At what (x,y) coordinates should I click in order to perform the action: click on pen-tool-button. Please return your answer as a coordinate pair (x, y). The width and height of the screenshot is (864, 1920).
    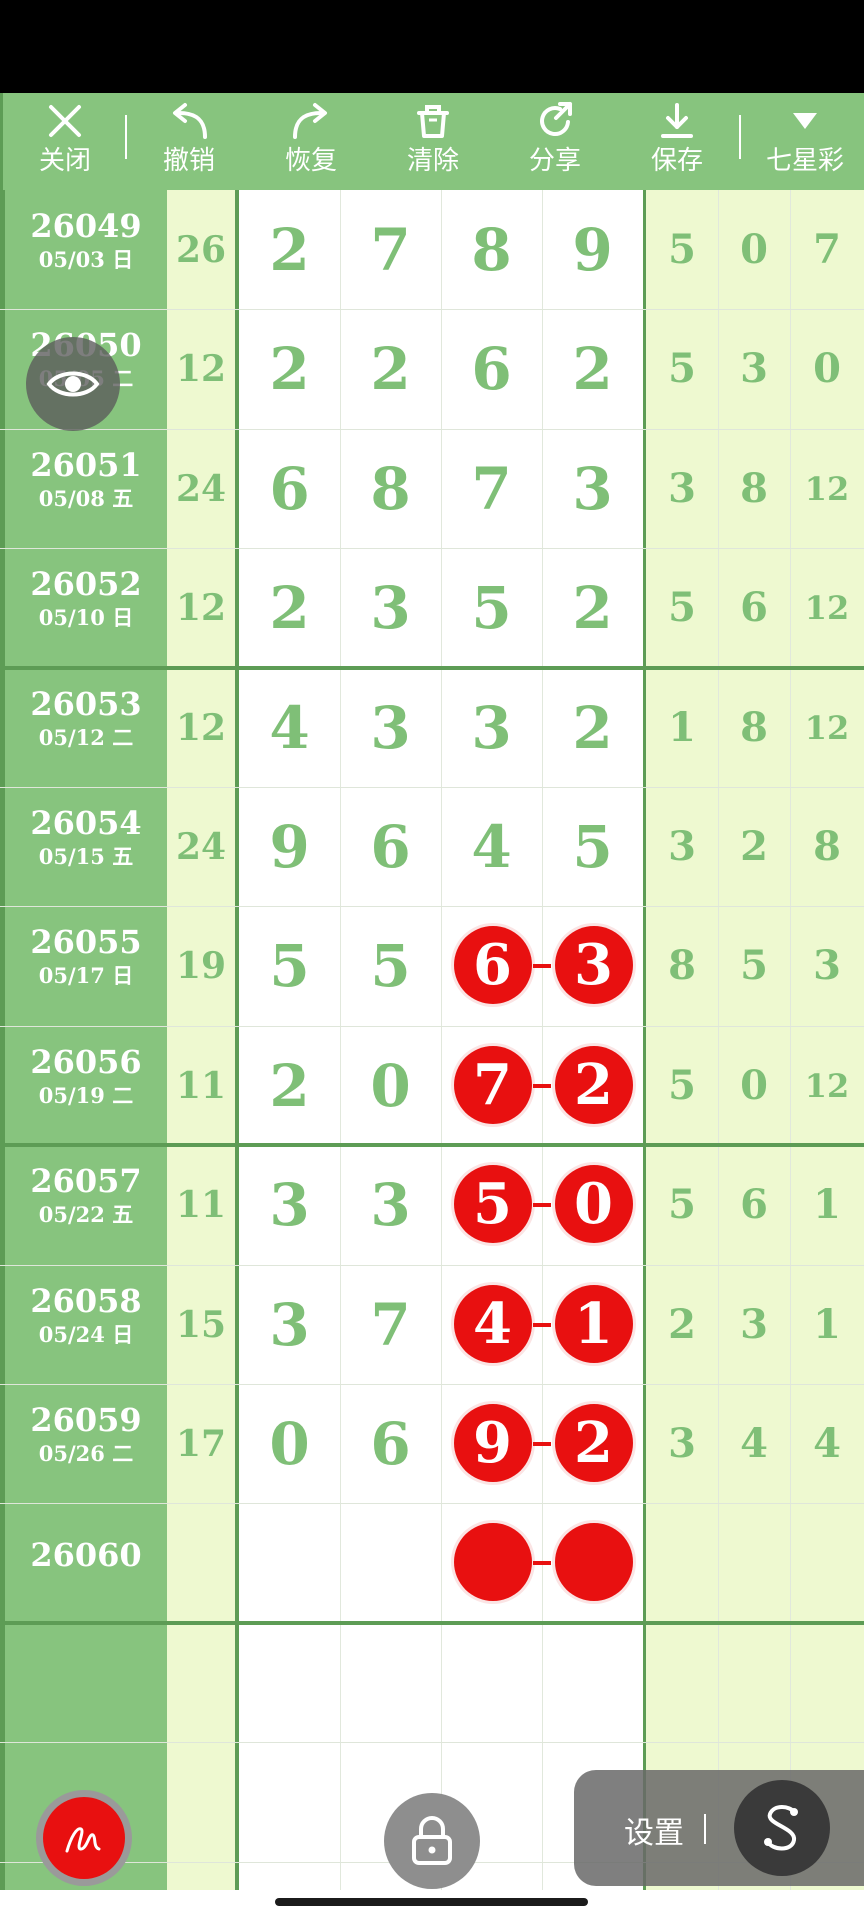
    Looking at the image, I should click on (84, 1838).